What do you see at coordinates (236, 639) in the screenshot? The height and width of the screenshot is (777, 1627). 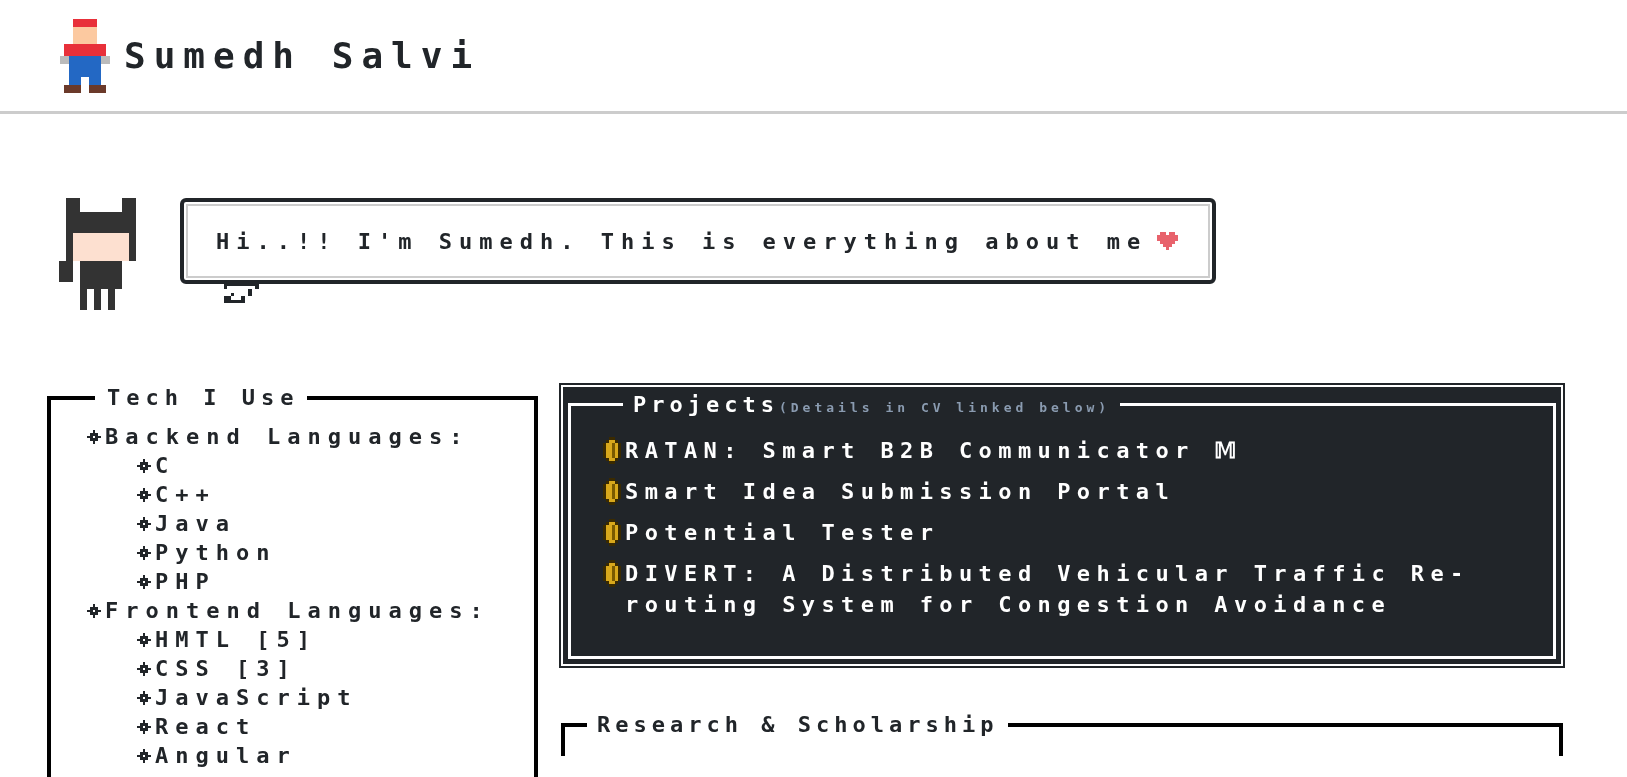 I see `tech-item: HMTL [5]` at bounding box center [236, 639].